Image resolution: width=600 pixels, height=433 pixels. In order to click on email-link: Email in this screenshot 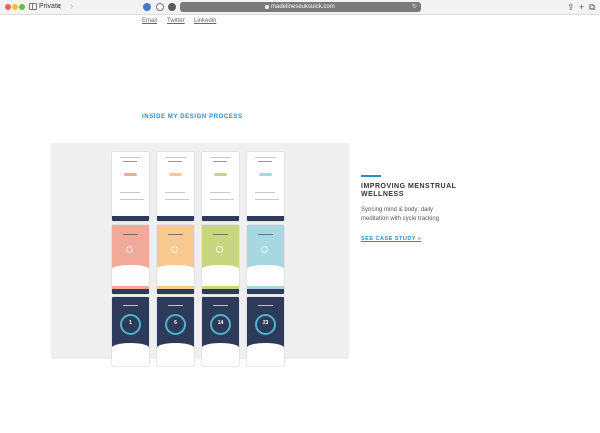, I will do `click(149, 21)`.